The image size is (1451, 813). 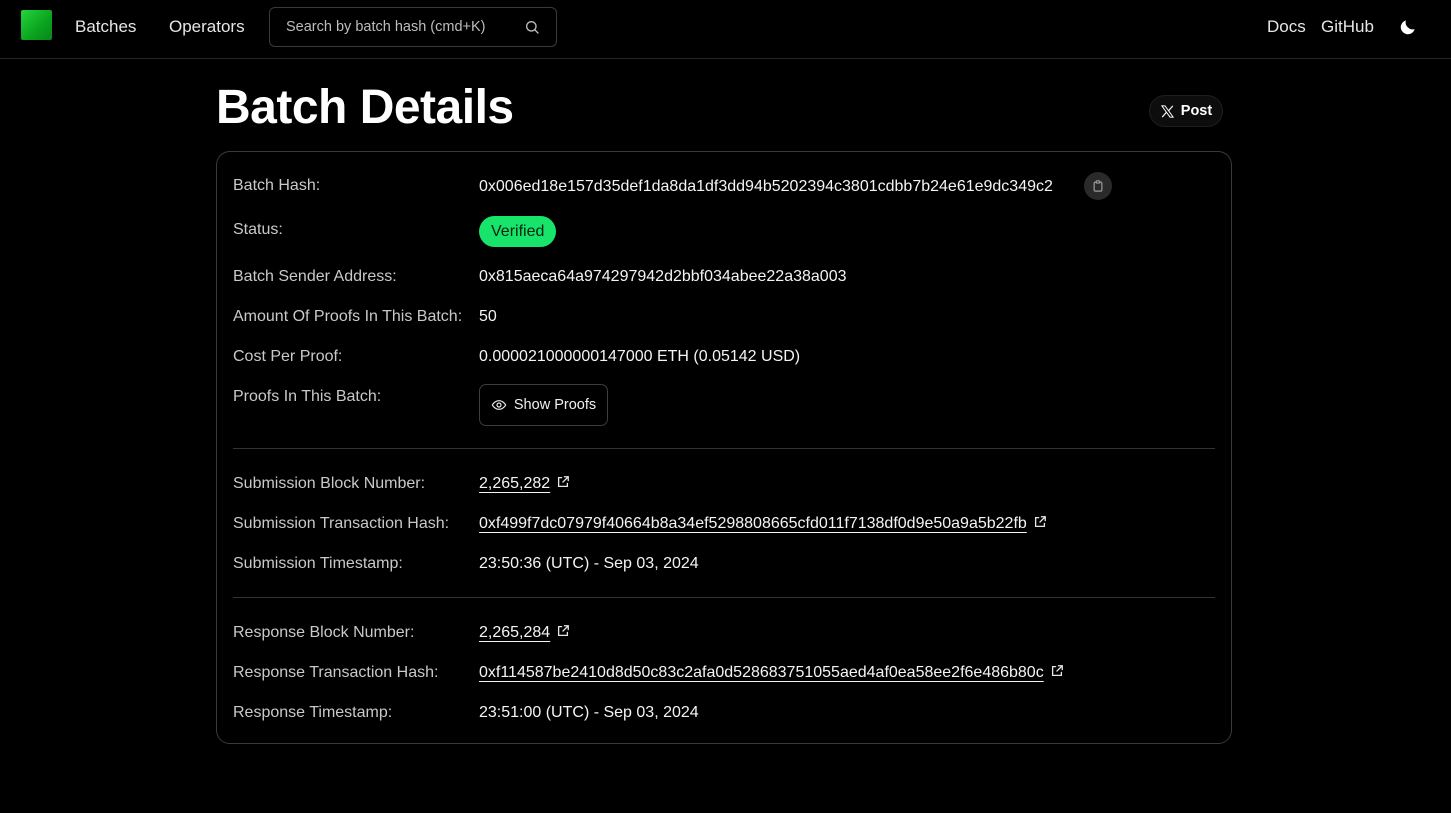 What do you see at coordinates (514, 632) in the screenshot?
I see `response-block-link: 2,265,284` at bounding box center [514, 632].